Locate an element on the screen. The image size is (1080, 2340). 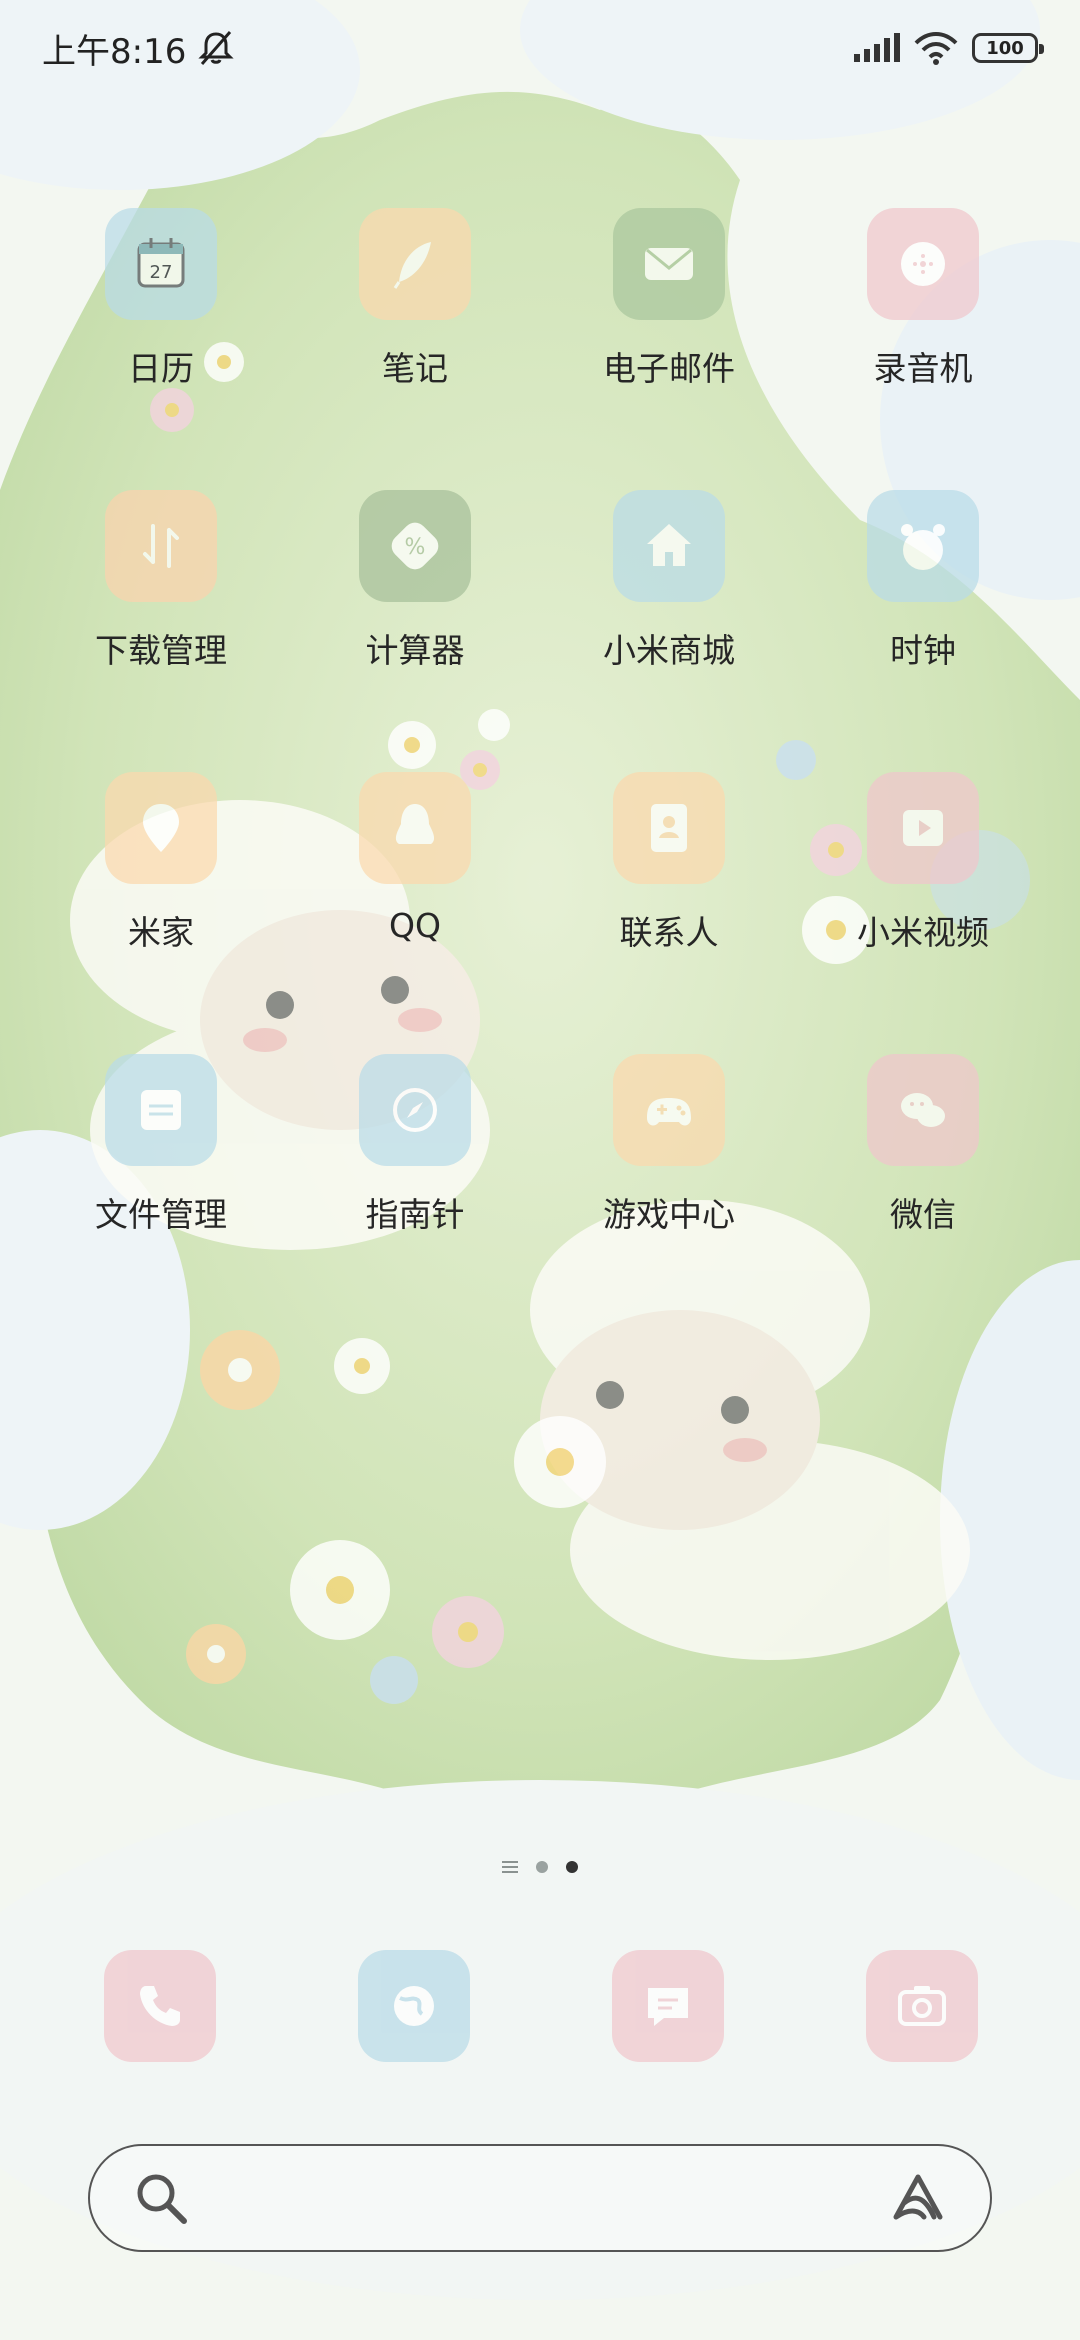
app-recorder: 录音机 is located at coordinates (923, 323).